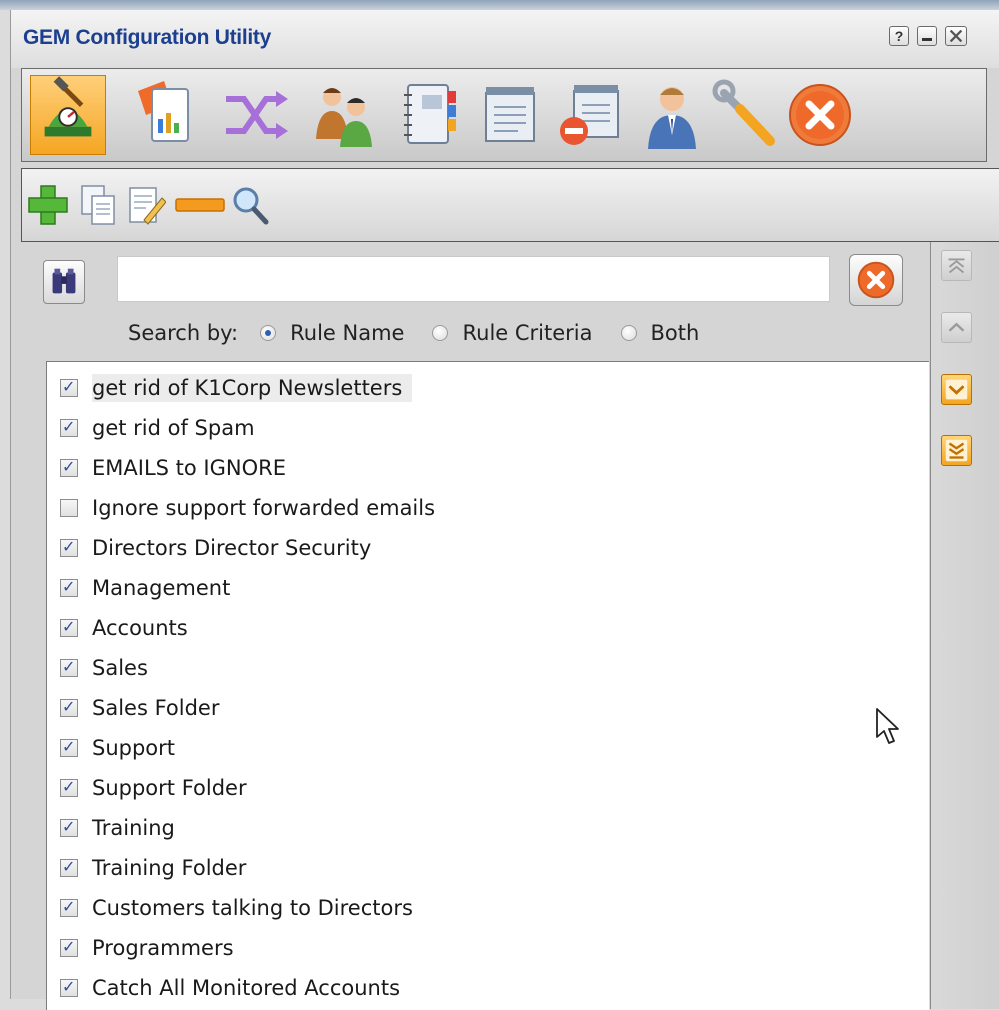 The width and height of the screenshot is (999, 1010). What do you see at coordinates (628, 333) in the screenshot?
I see `radio-both` at bounding box center [628, 333].